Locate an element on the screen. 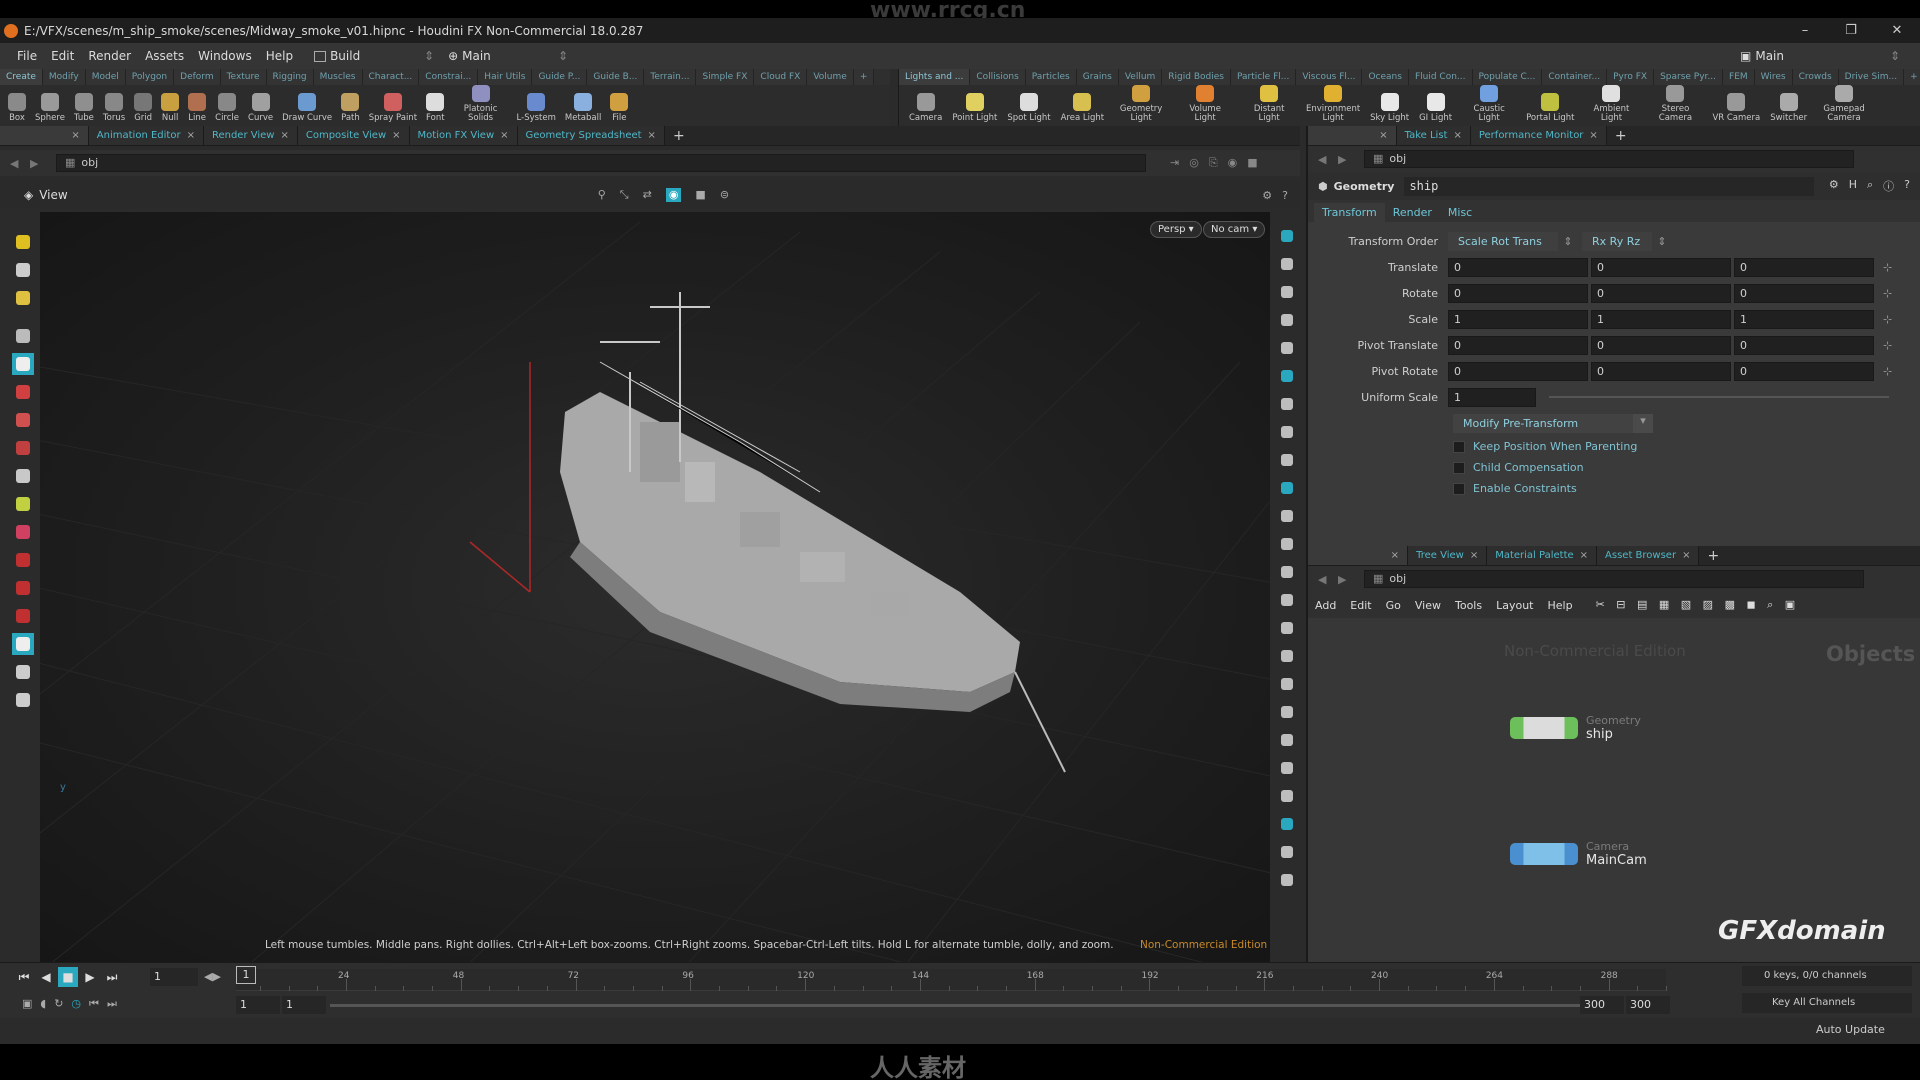  frame-icon is located at coordinates (1287, 880).